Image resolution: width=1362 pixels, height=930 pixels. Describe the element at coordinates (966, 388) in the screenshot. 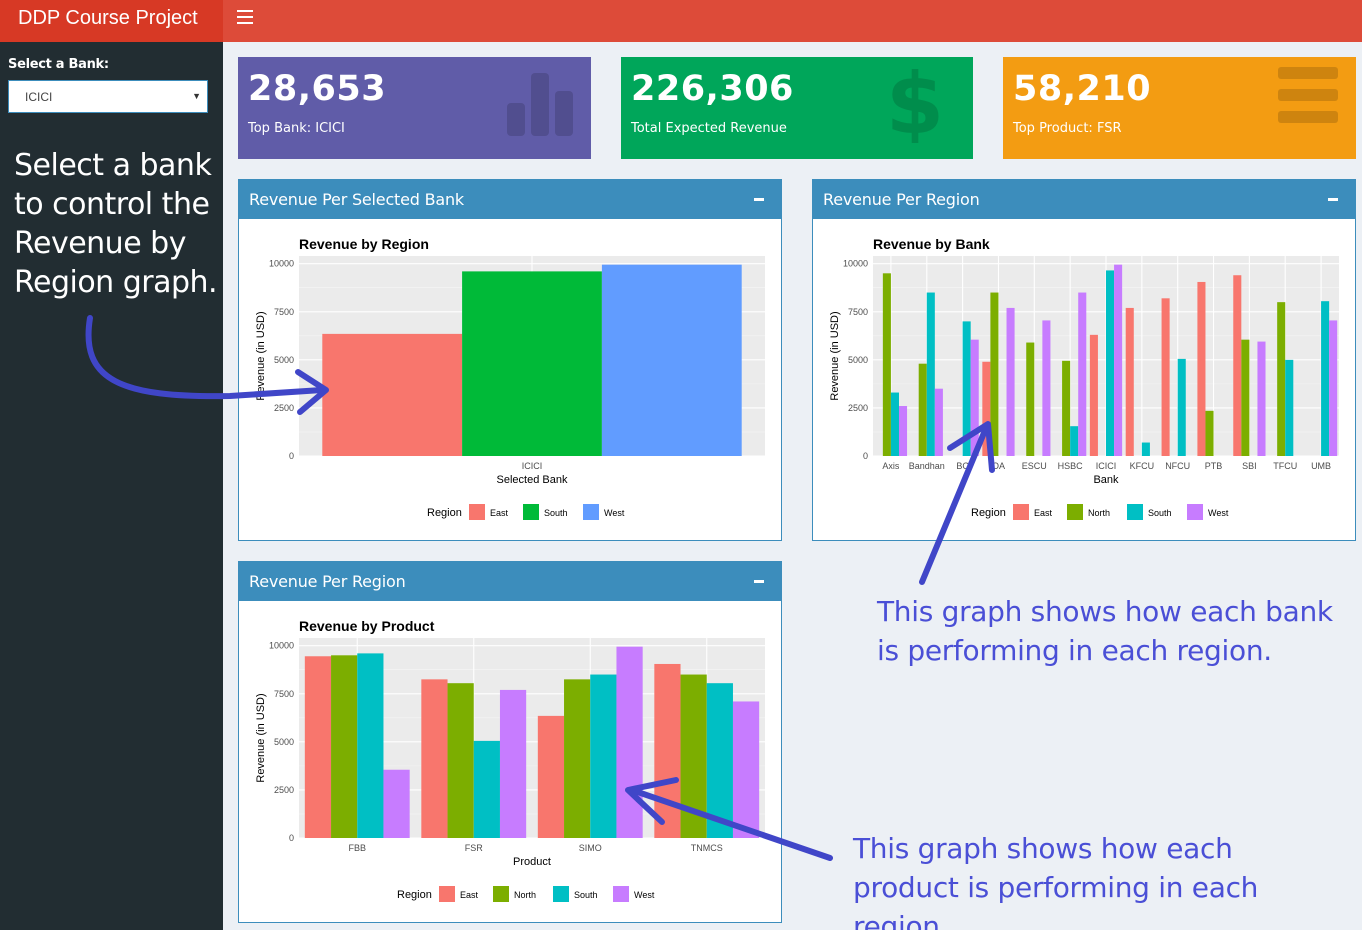

I see `bar-boa-south` at that location.